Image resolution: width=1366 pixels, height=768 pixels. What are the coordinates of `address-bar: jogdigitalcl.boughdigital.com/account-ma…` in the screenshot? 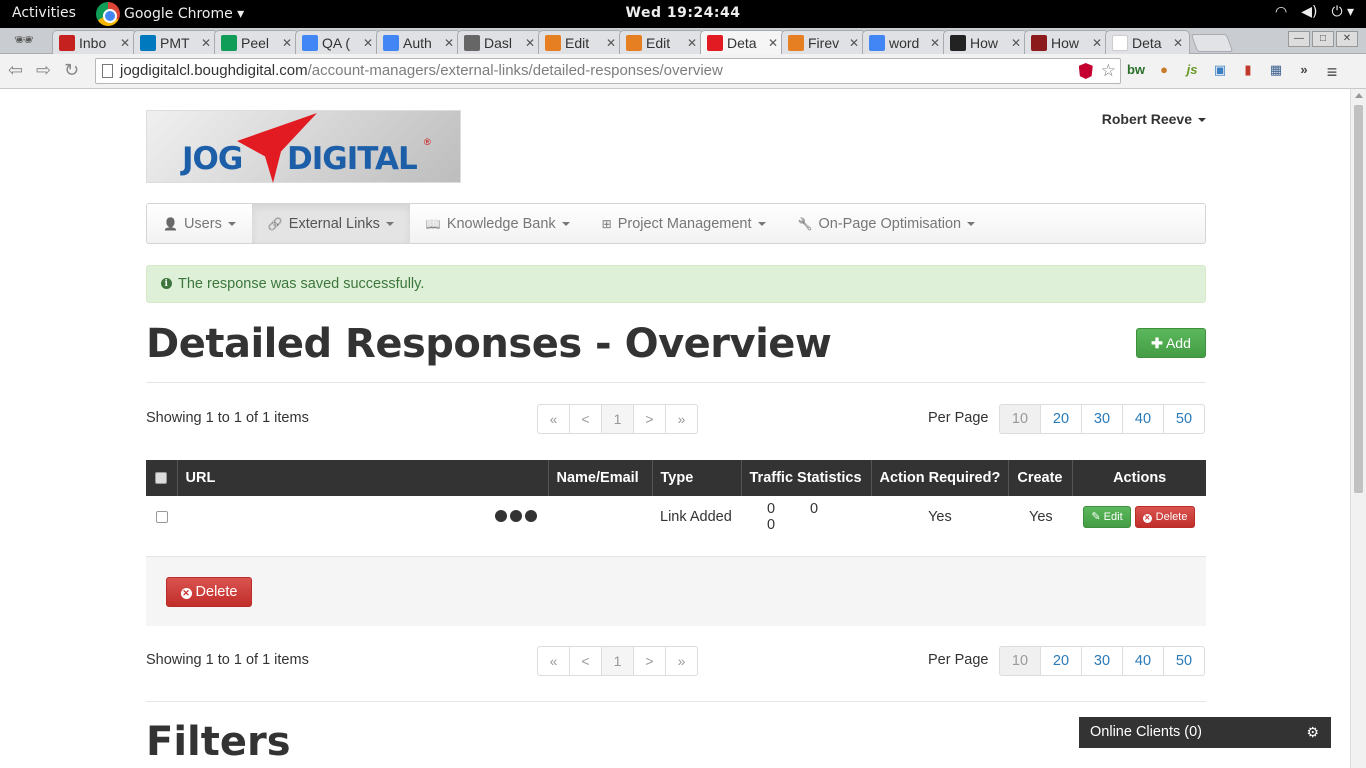 It's located at (608, 71).